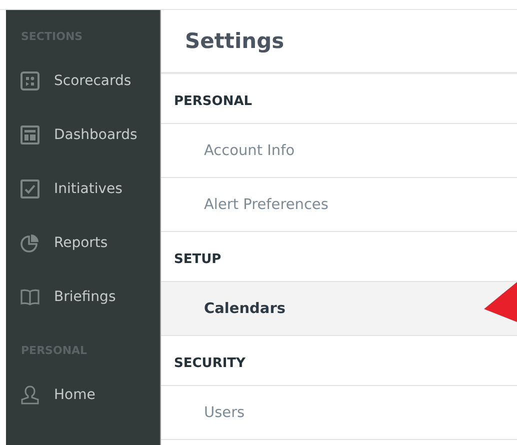  What do you see at coordinates (500, 302) in the screenshot?
I see `pointer-arrow-icon` at bounding box center [500, 302].